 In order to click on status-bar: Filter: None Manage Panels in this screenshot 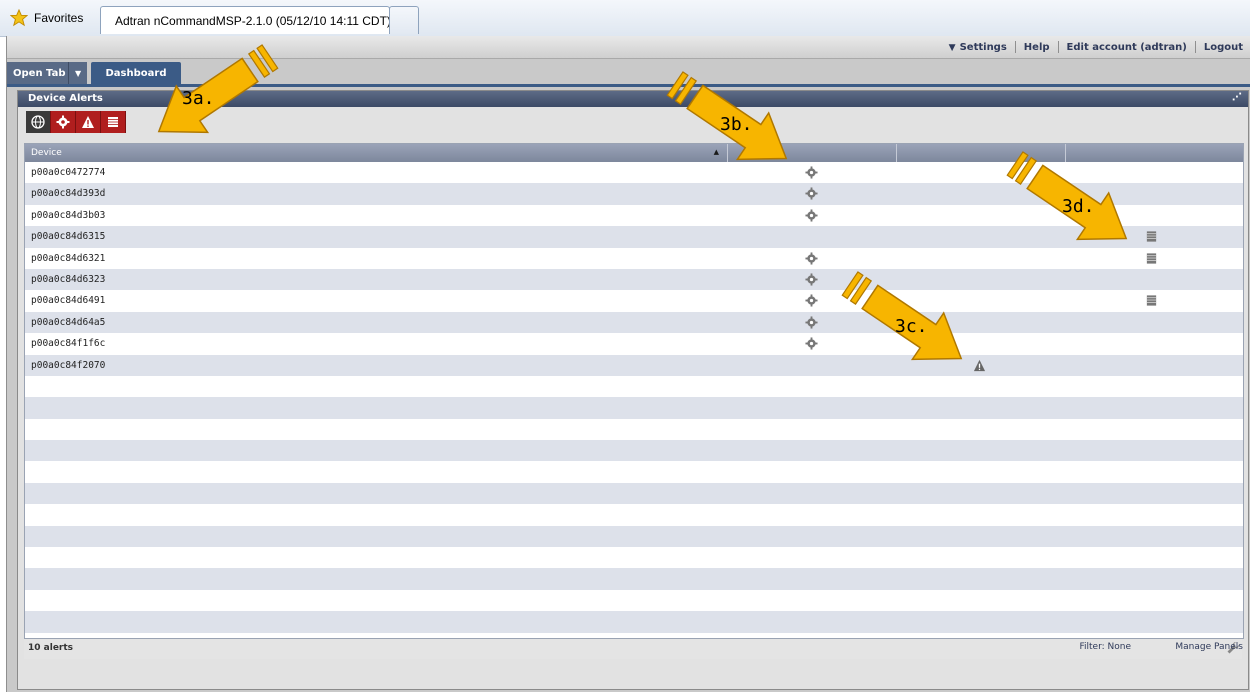, I will do `click(628, 646)`.